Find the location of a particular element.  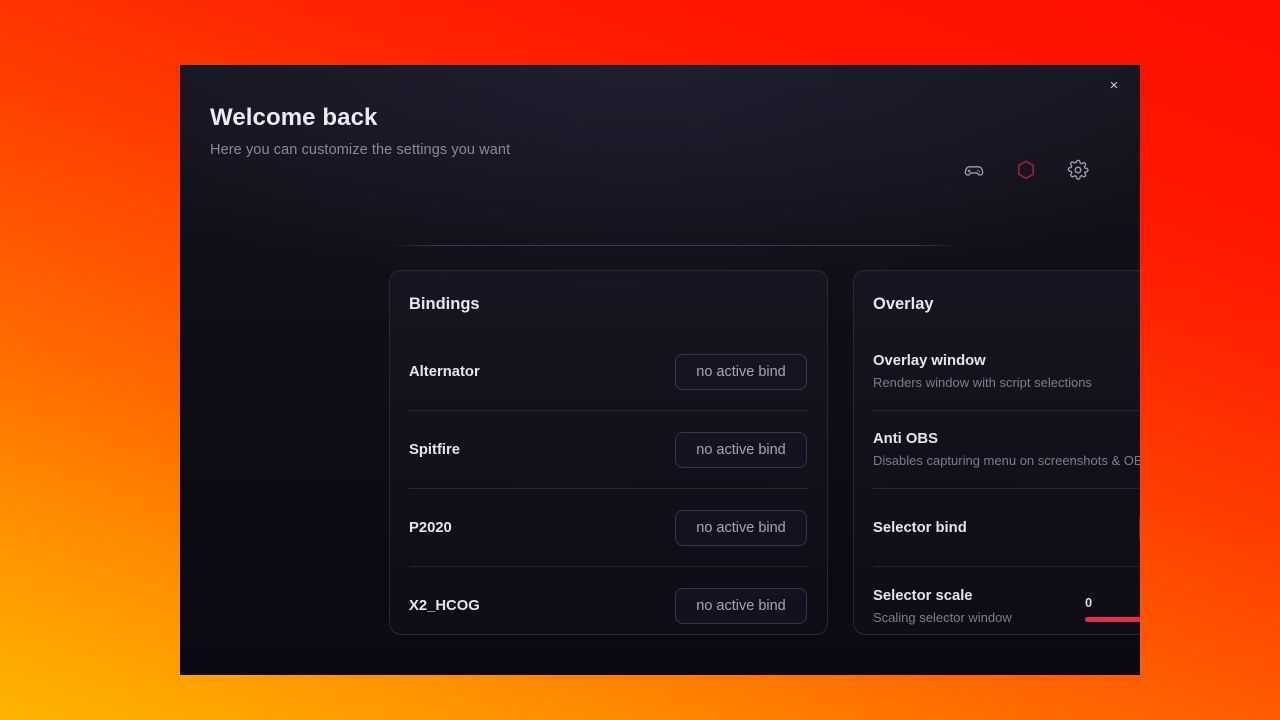

row-texts: Selector scale Scaling selector window is located at coordinates (942, 606).